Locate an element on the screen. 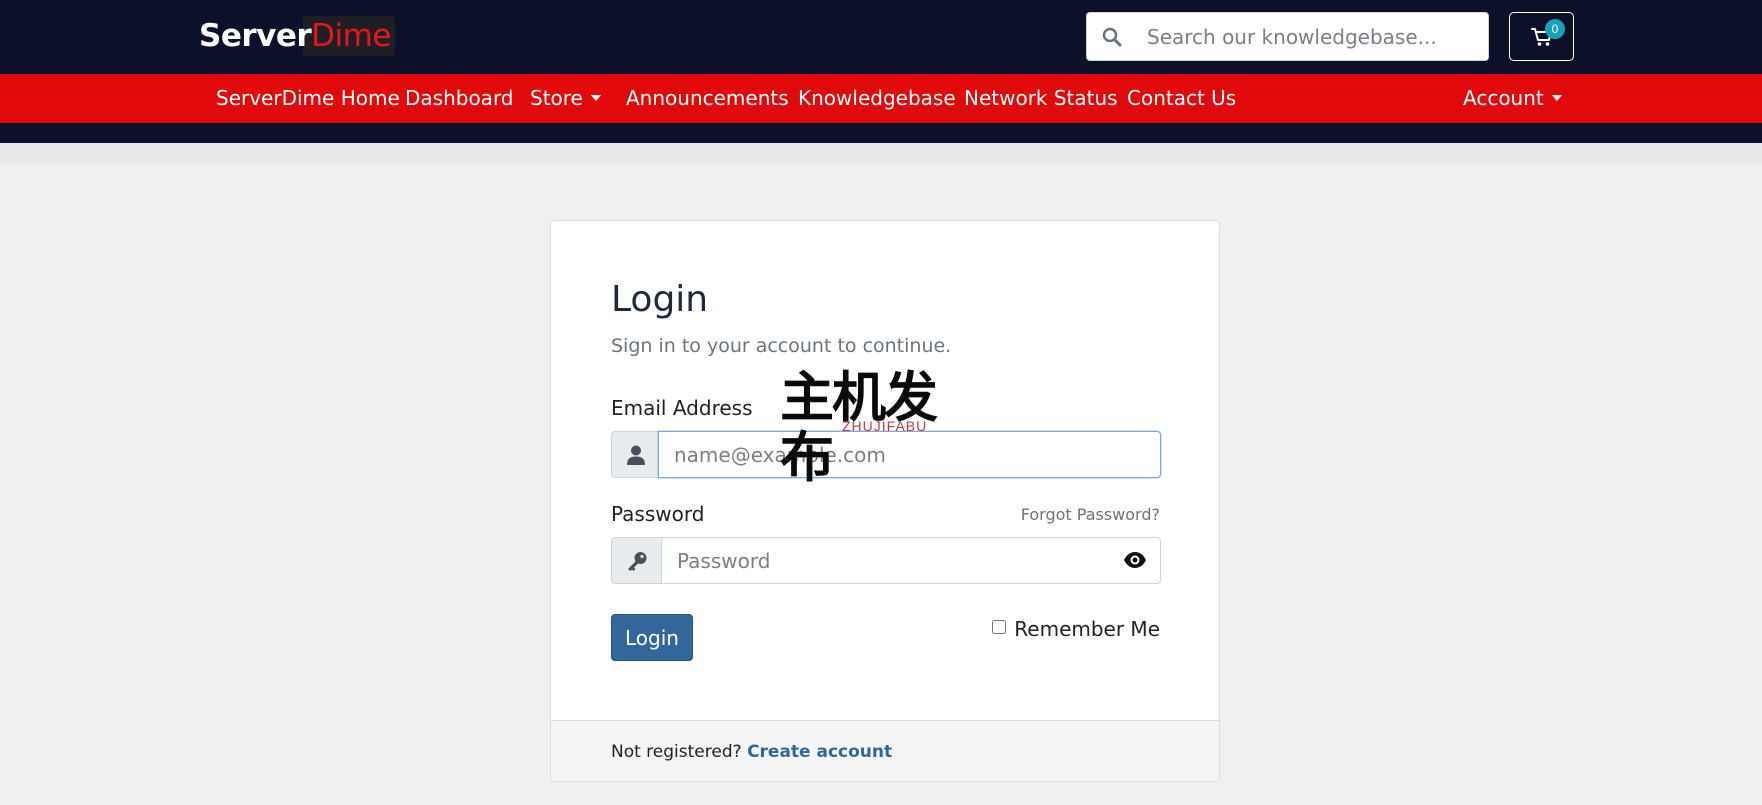 This screenshot has height=805, width=1762. login-button: Login is located at coordinates (652, 637).